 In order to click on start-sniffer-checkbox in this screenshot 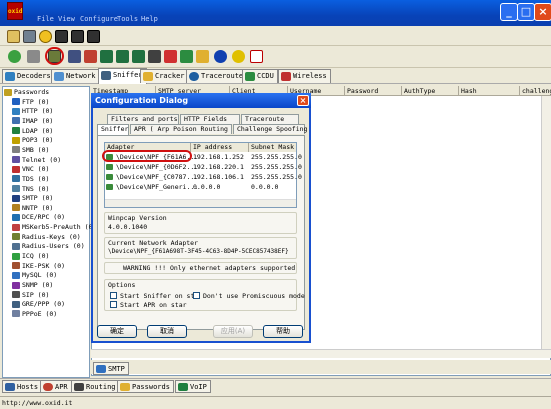, I will do `click(113, 295)`.